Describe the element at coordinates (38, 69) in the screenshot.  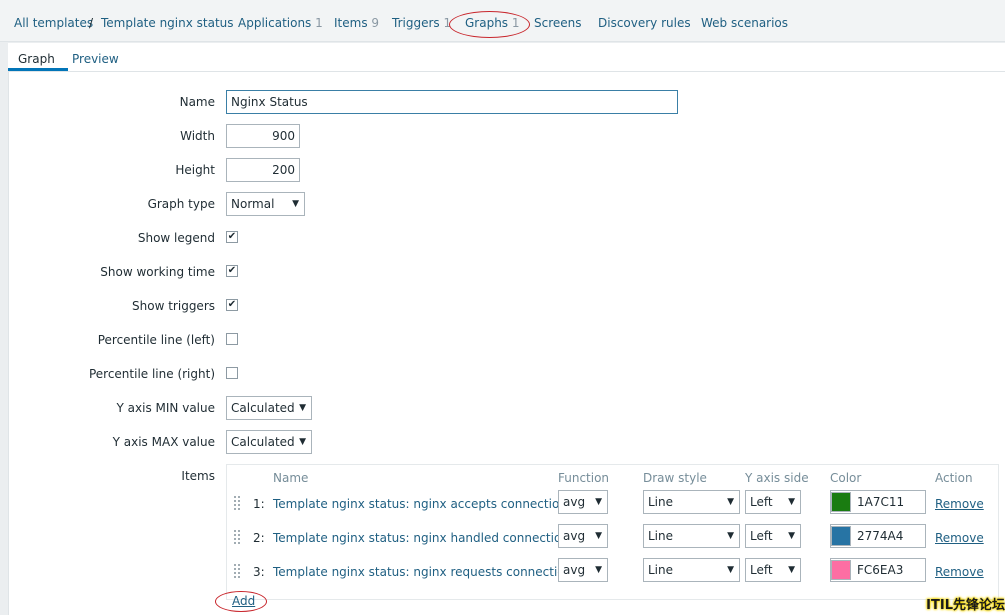
I see `tab-active-indicator` at that location.